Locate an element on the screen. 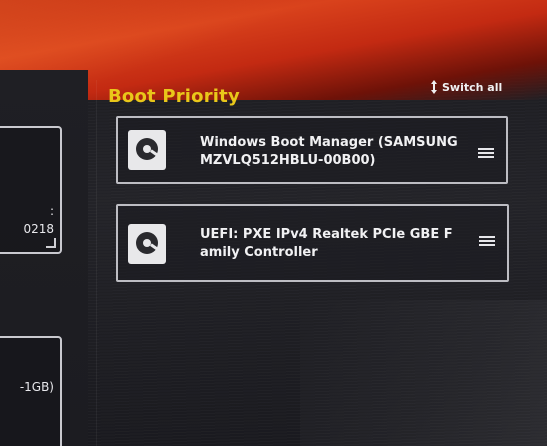 The height and width of the screenshot is (446, 547). panel-divider is located at coordinates (96, 263).